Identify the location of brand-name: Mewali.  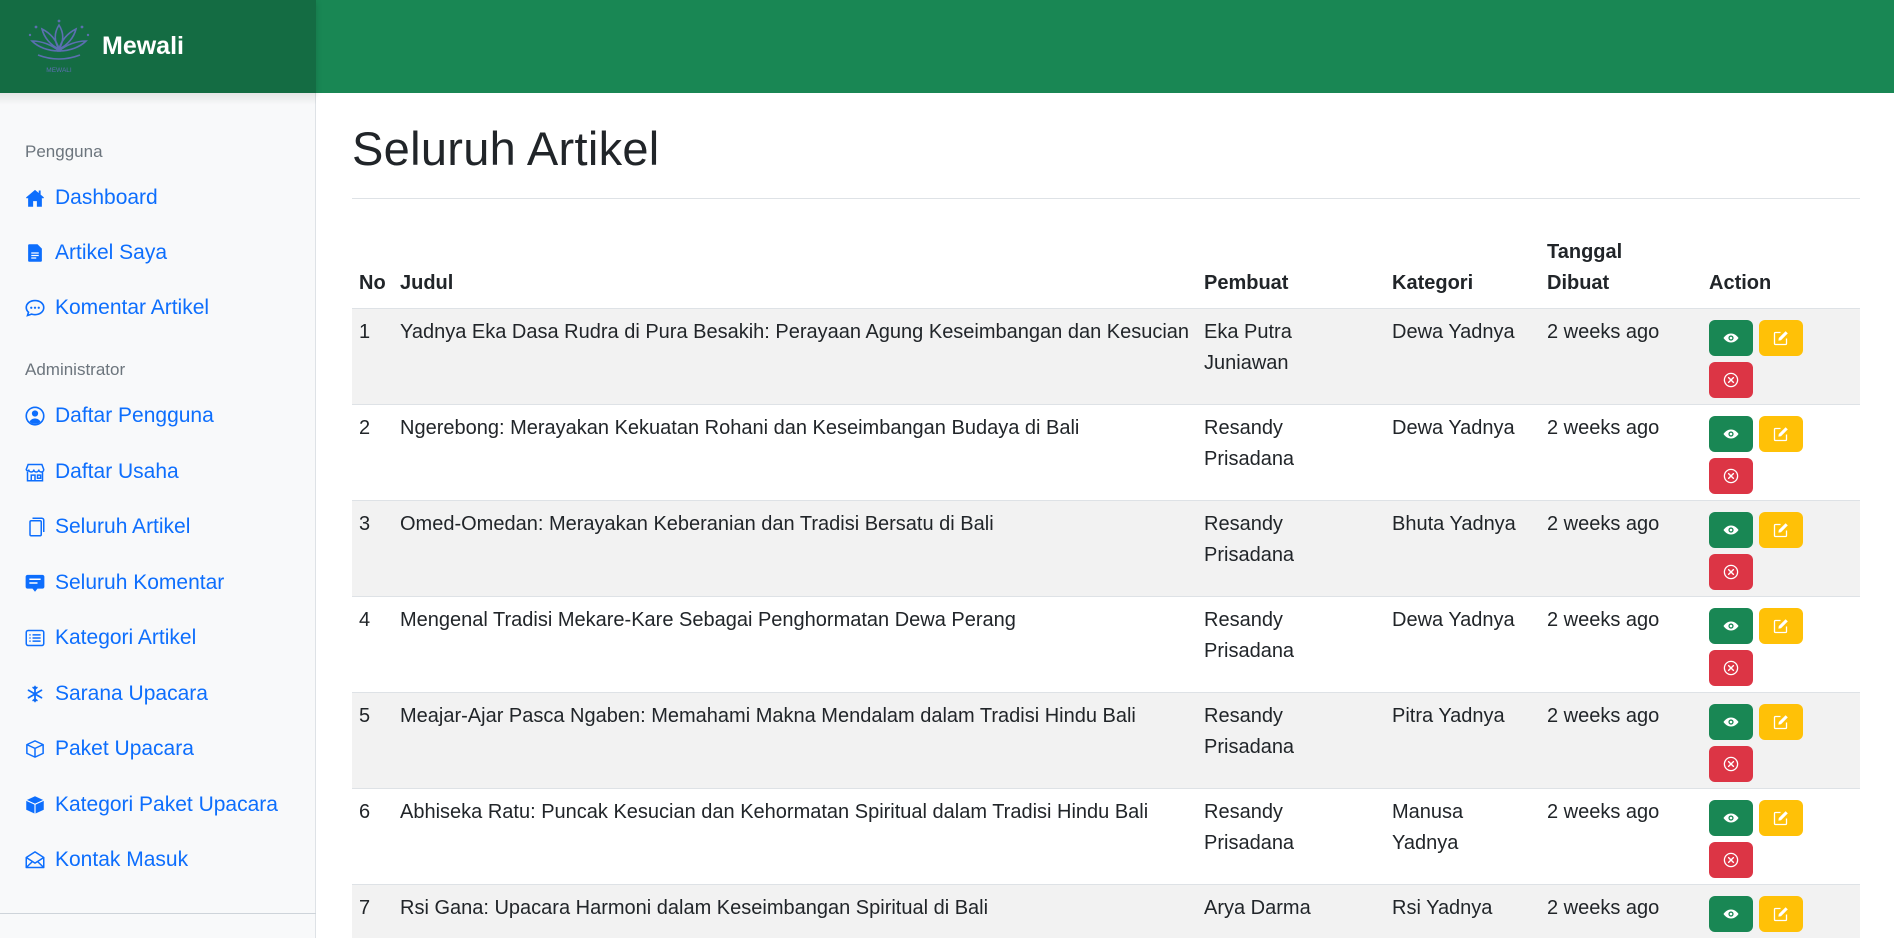
(143, 46).